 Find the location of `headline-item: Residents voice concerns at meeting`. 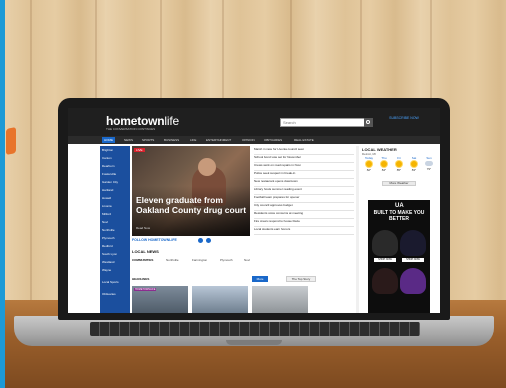

headline-item: Residents voice concerns at meeting is located at coordinates (304, 215).